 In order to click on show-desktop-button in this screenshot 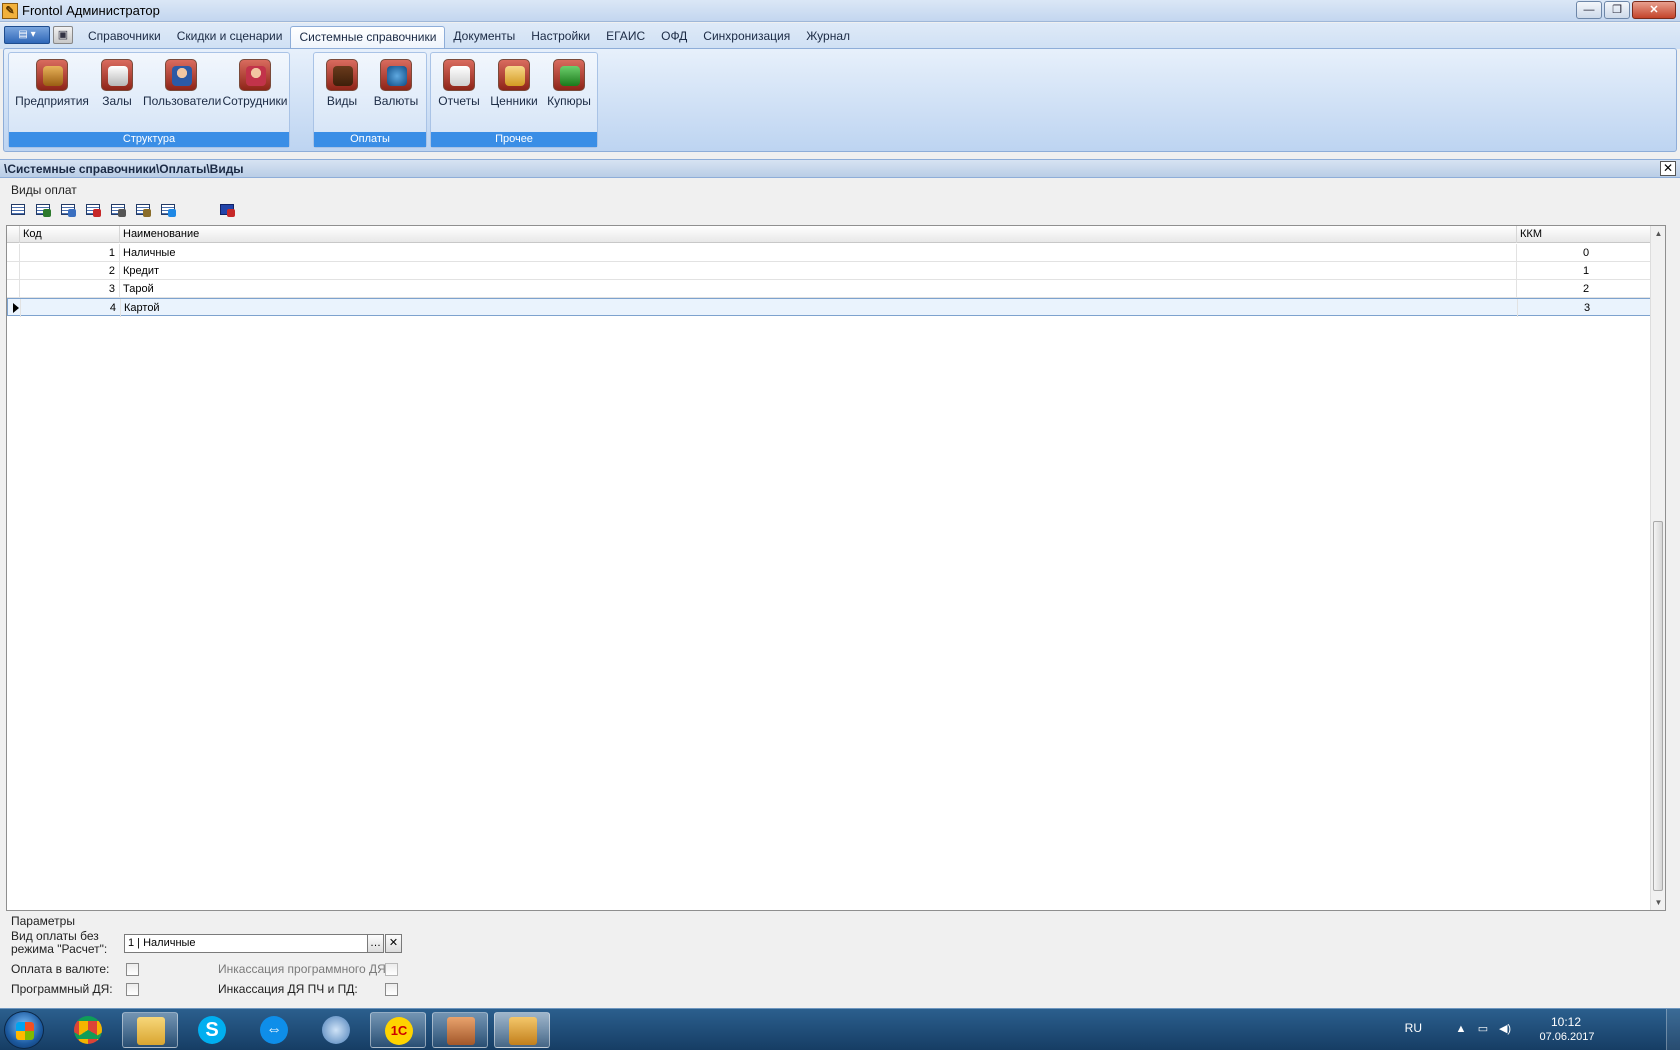, I will do `click(1673, 1029)`.